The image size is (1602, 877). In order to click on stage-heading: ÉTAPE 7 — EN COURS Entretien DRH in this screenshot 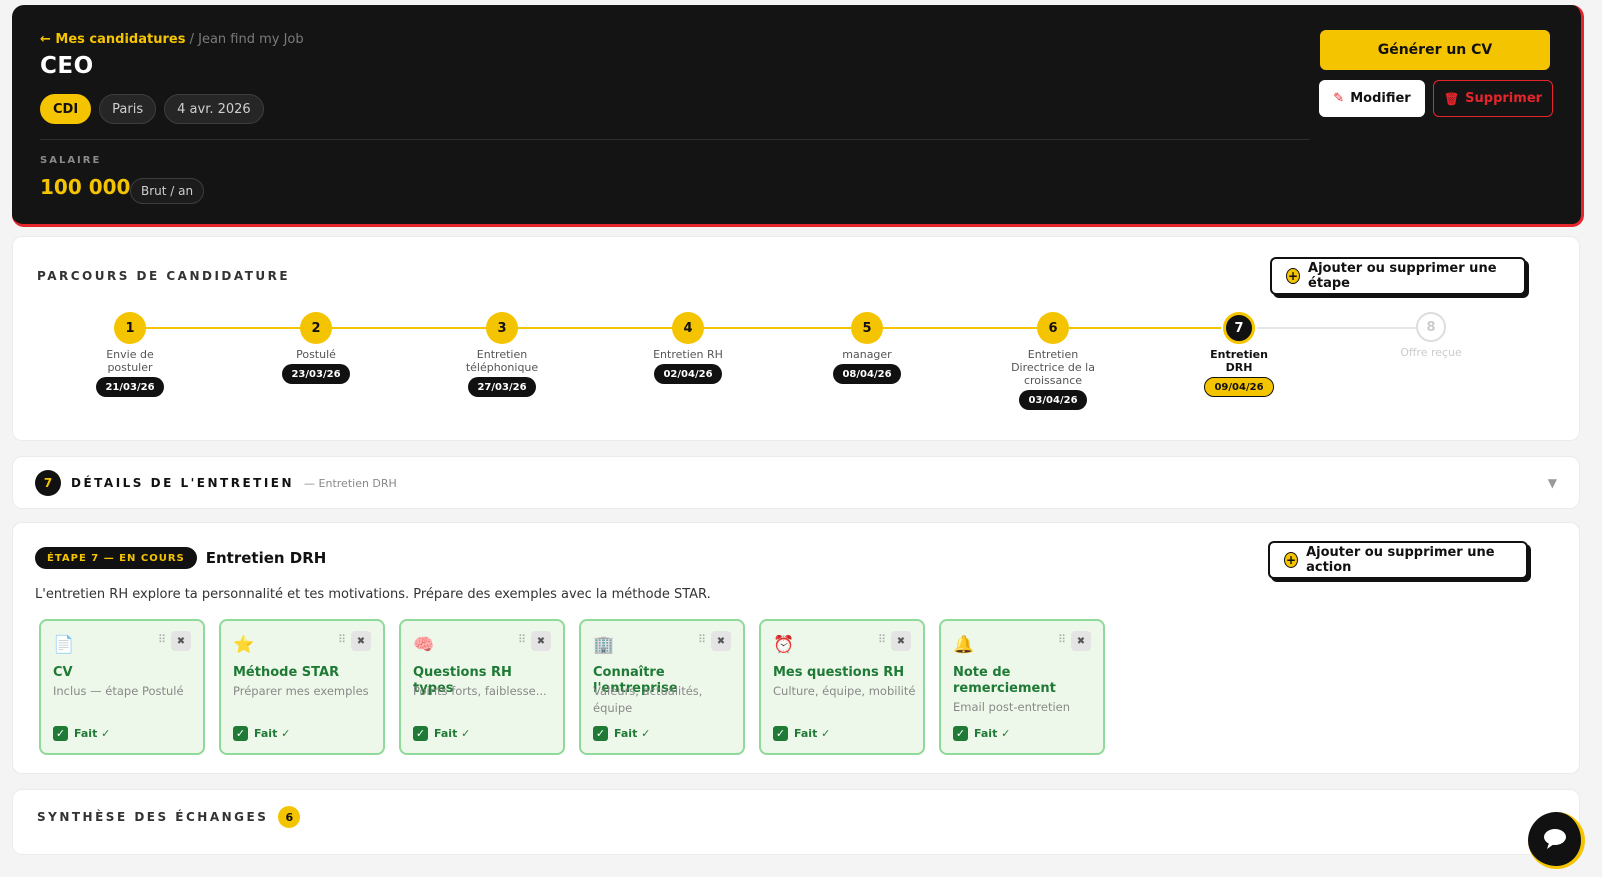, I will do `click(180, 558)`.